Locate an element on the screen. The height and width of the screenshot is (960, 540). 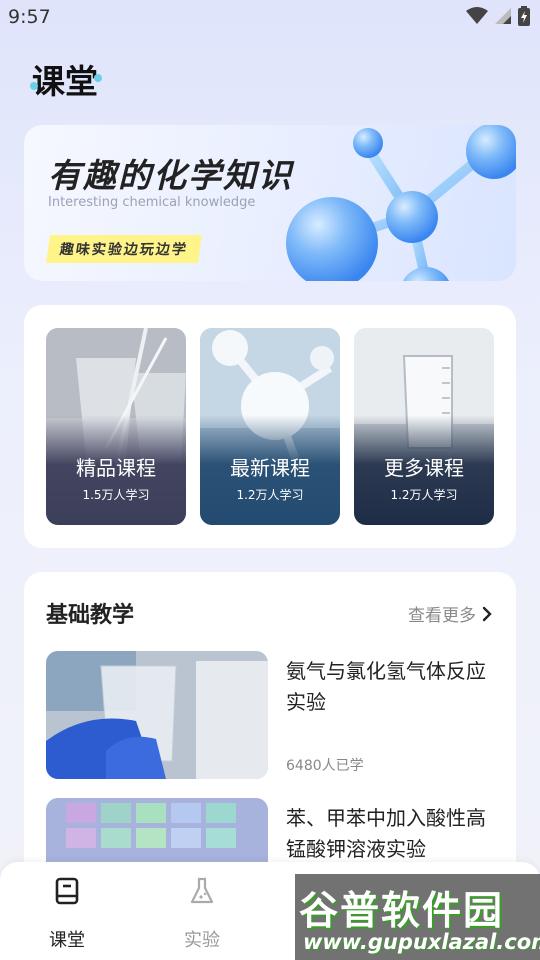
tab-label: 实验 is located at coordinates (202, 940).